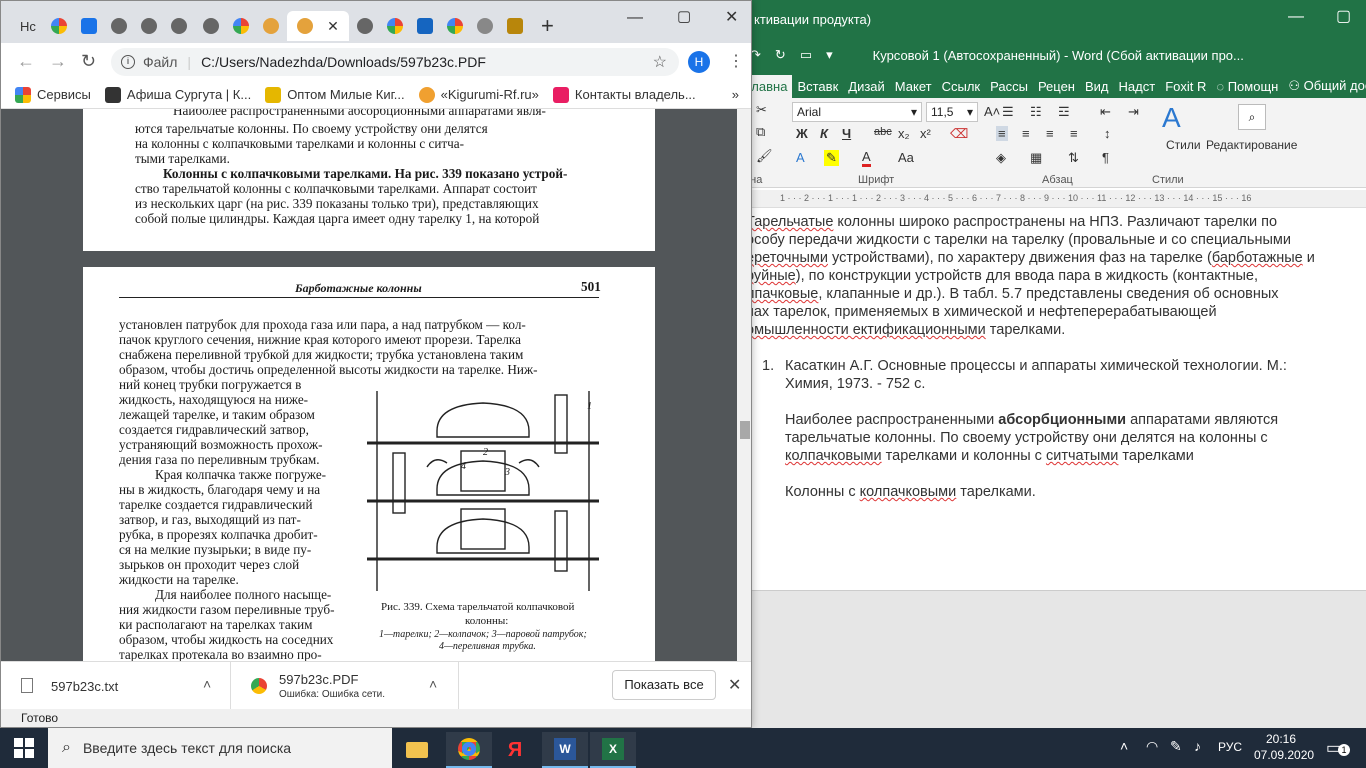 This screenshot has height=768, width=1366. Describe the element at coordinates (88, 61) in the screenshot. I see `reload-icon: ↻` at that location.